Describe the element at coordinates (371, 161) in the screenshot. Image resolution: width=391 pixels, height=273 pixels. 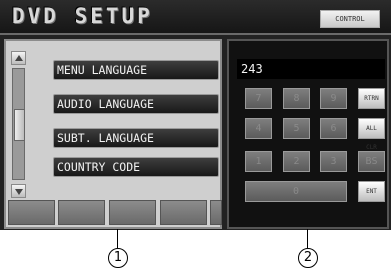
I see `backspace-button: BS` at that location.